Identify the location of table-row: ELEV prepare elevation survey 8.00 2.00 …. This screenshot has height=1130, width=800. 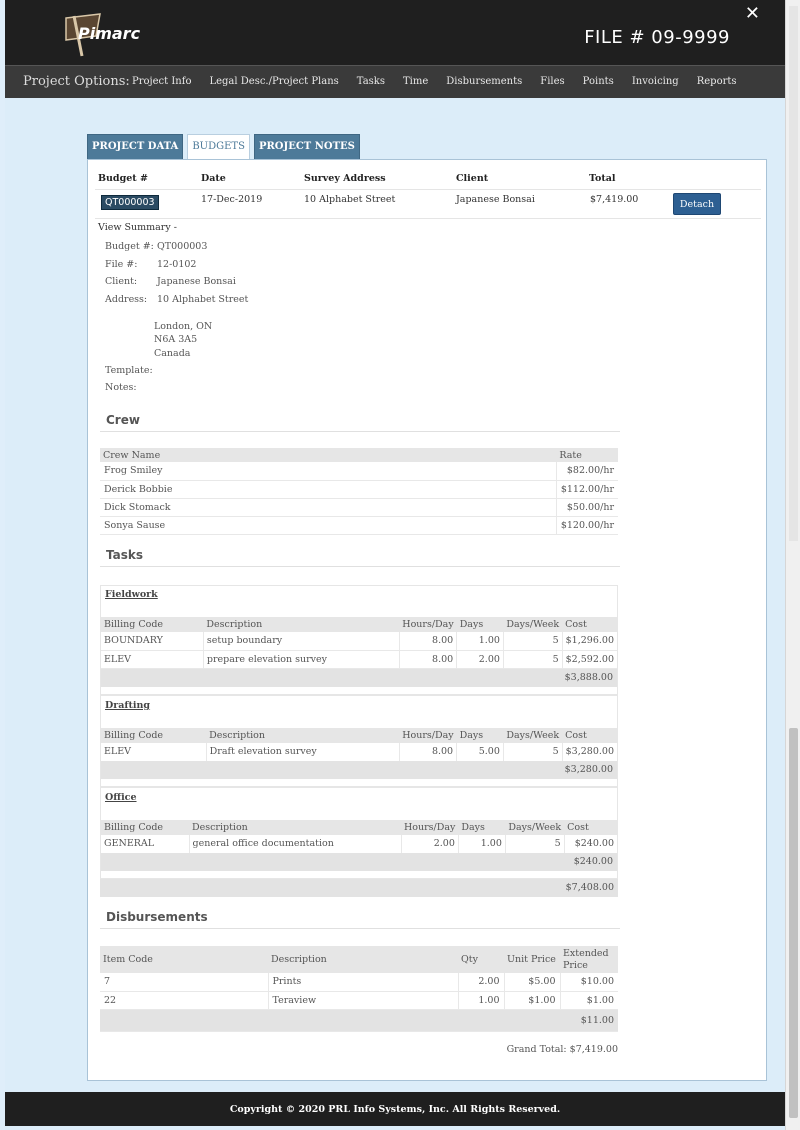
(359, 659).